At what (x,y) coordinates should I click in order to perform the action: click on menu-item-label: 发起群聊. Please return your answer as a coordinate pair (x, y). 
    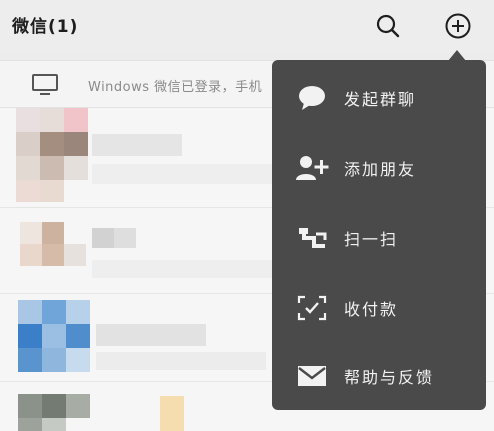
    Looking at the image, I should click on (380, 99).